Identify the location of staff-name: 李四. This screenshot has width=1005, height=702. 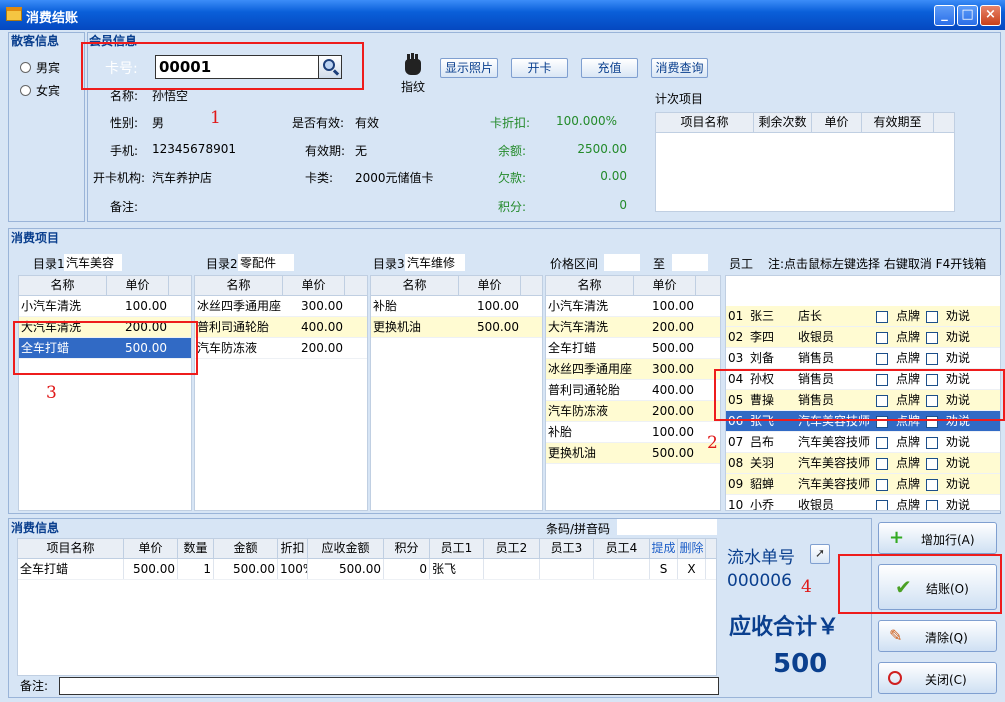
(762, 337).